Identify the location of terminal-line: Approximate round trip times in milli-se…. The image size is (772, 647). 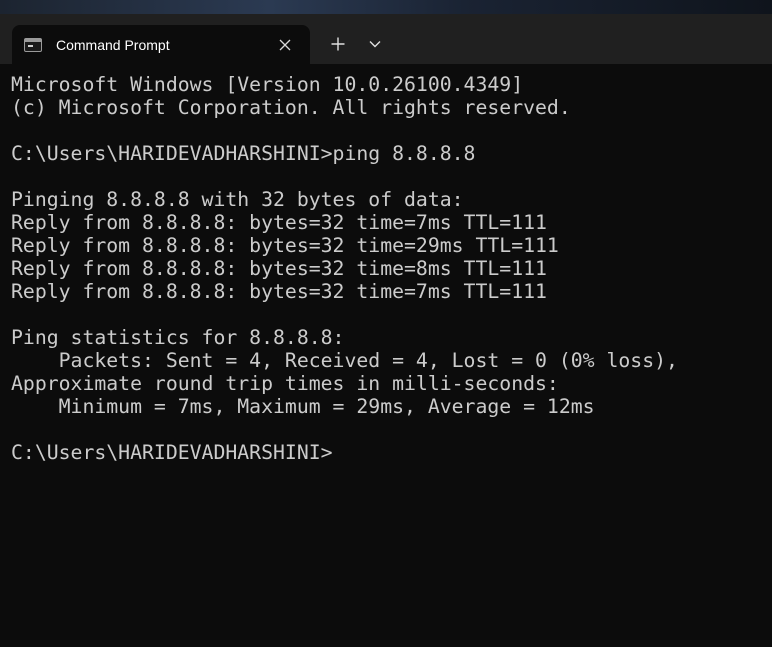
(285, 383).